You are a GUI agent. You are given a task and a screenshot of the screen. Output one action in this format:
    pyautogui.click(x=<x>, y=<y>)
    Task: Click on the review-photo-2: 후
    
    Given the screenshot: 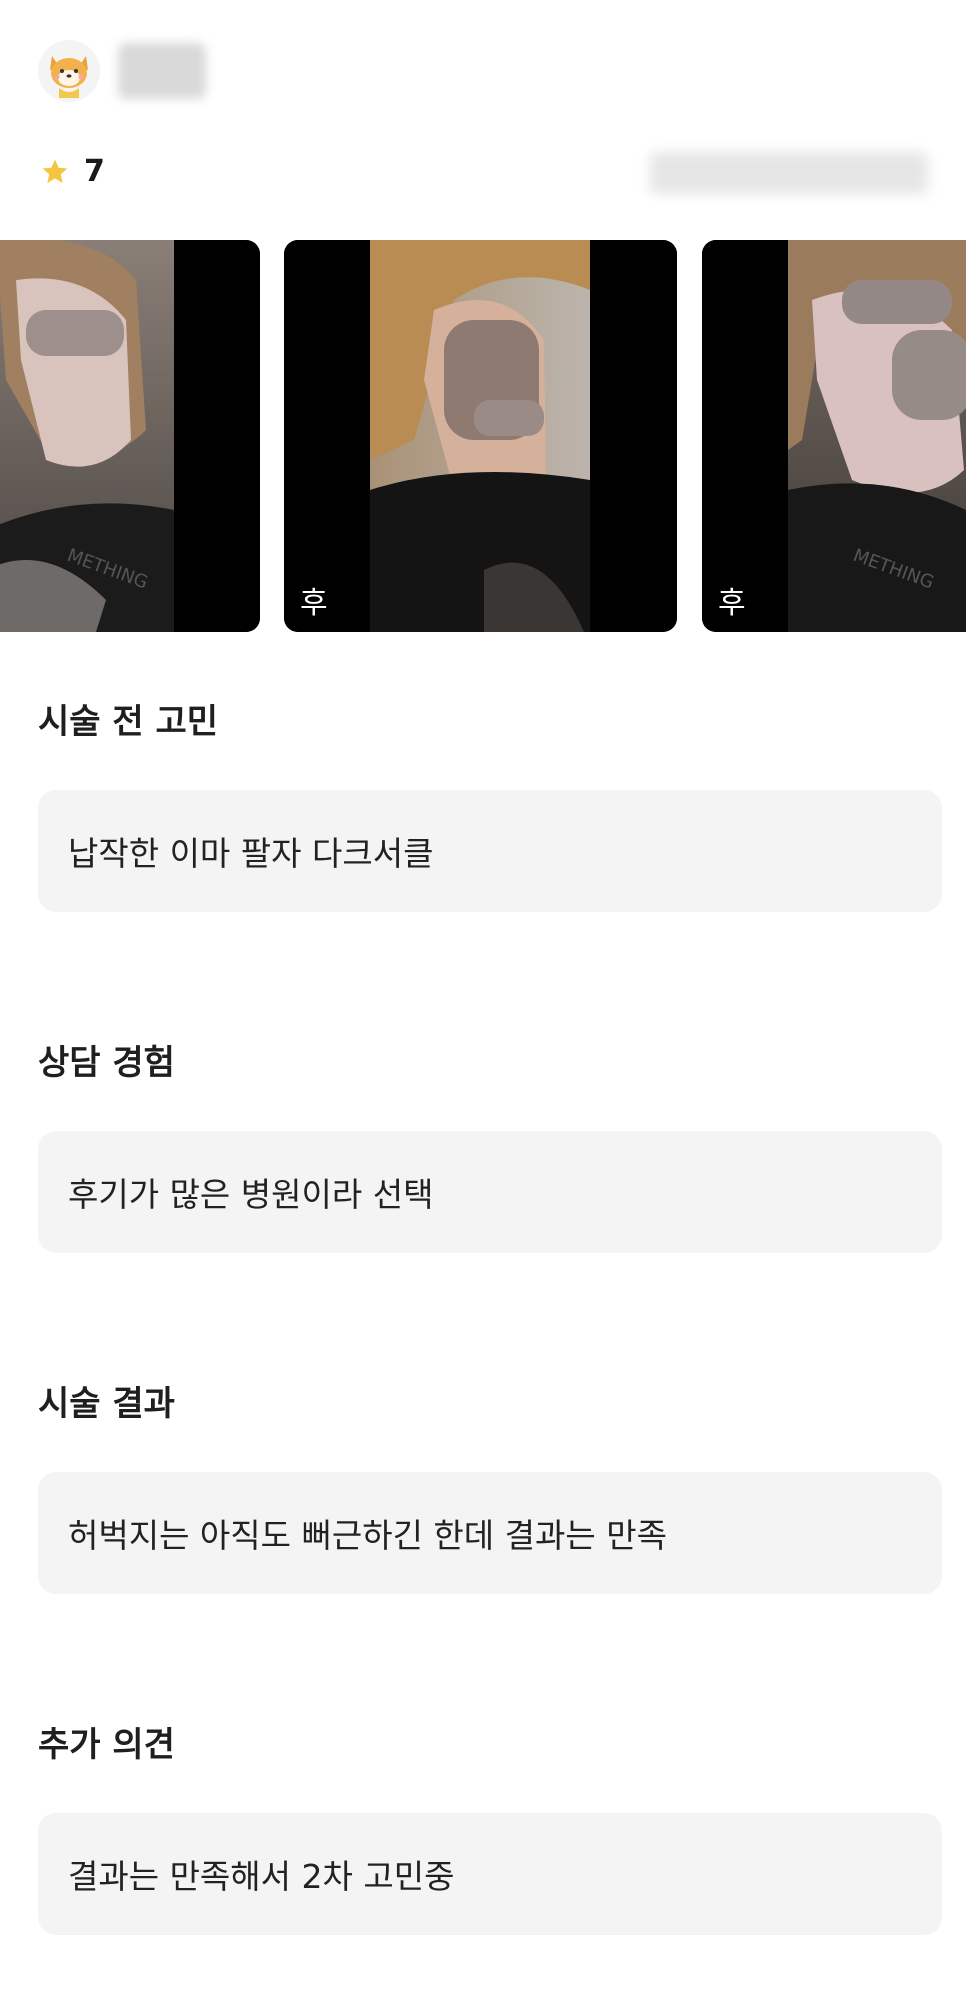 What is the action you would take?
    pyautogui.click(x=480, y=436)
    